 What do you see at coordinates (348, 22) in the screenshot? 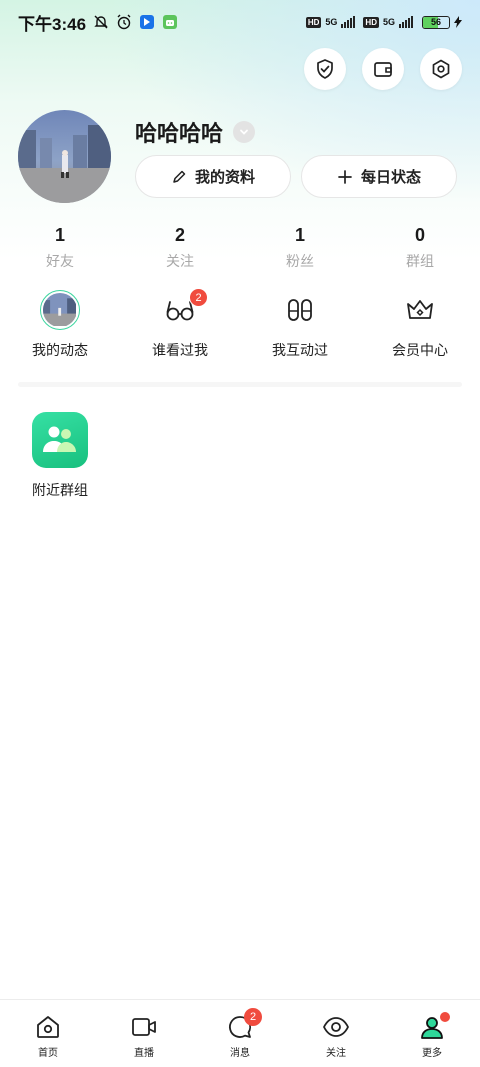
I see `signal-icon` at bounding box center [348, 22].